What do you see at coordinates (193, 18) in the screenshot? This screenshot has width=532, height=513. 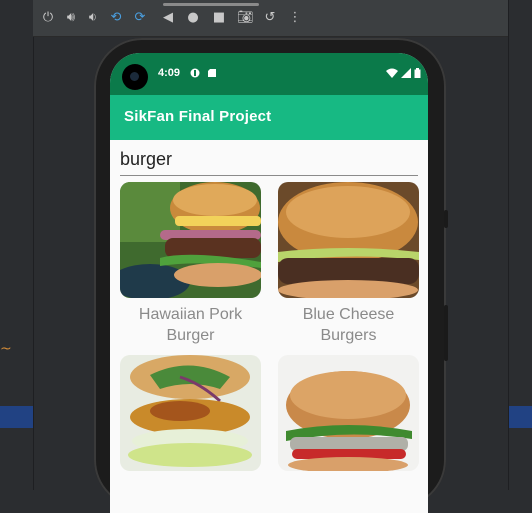 I see `home-icon: ●` at bounding box center [193, 18].